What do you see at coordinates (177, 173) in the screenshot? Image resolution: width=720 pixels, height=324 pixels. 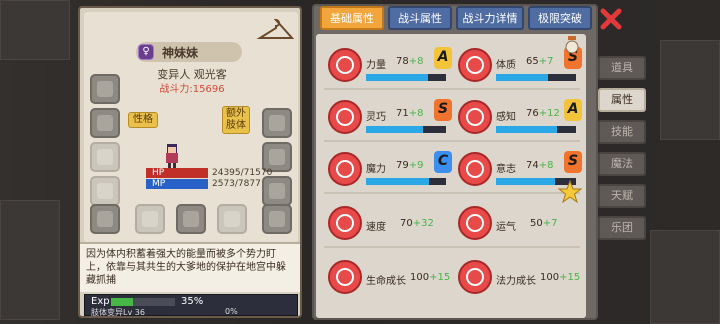 I see `hp-label: HP` at bounding box center [177, 173].